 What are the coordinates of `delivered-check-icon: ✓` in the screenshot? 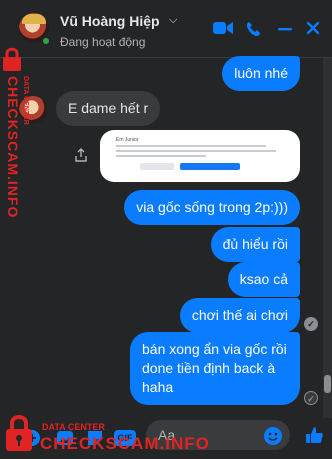 It's located at (311, 398).